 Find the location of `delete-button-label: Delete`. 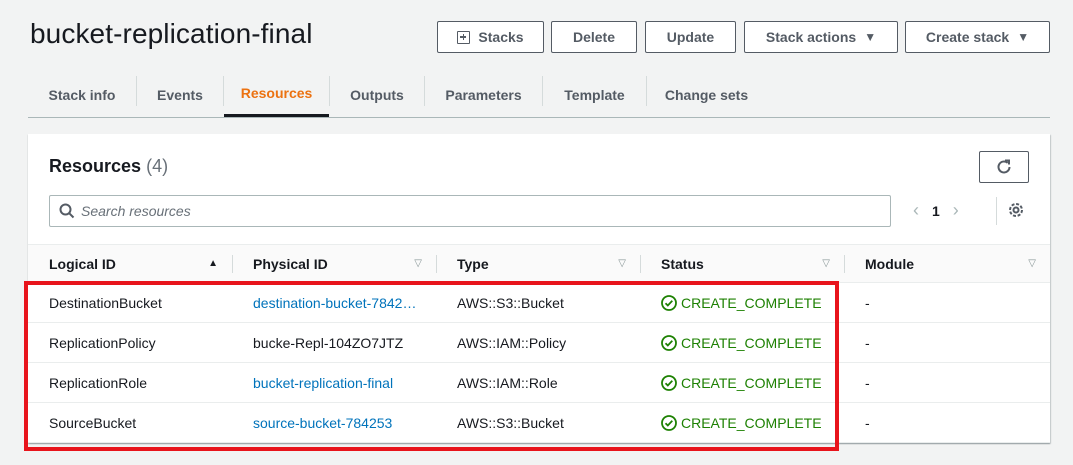

delete-button-label: Delete is located at coordinates (594, 37).